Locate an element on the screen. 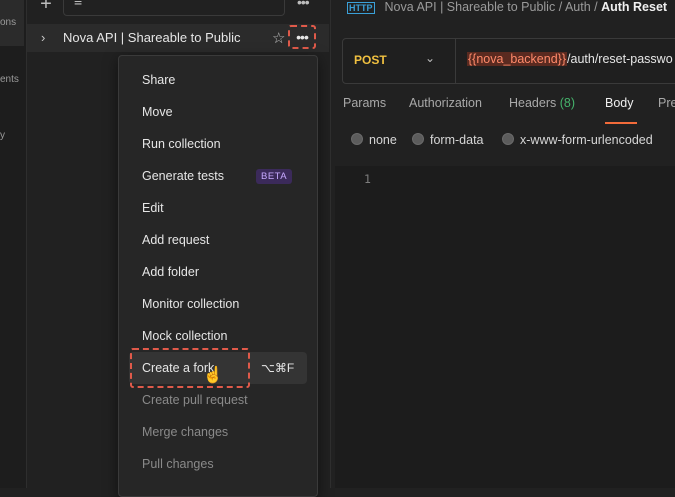 Image resolution: width=675 pixels, height=497 pixels. rail-label-environments: ents is located at coordinates (9, 79).